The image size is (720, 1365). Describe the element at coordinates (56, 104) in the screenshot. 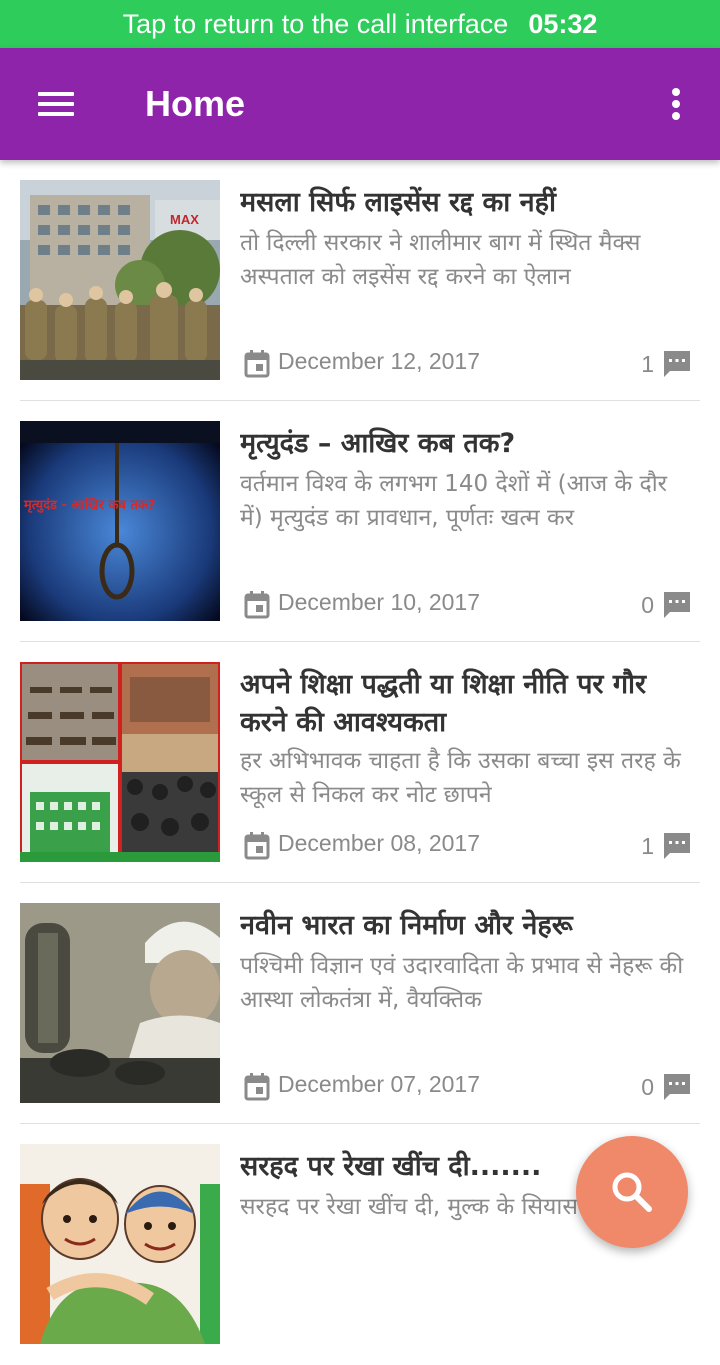

I see `hamburger-menu-icon` at that location.